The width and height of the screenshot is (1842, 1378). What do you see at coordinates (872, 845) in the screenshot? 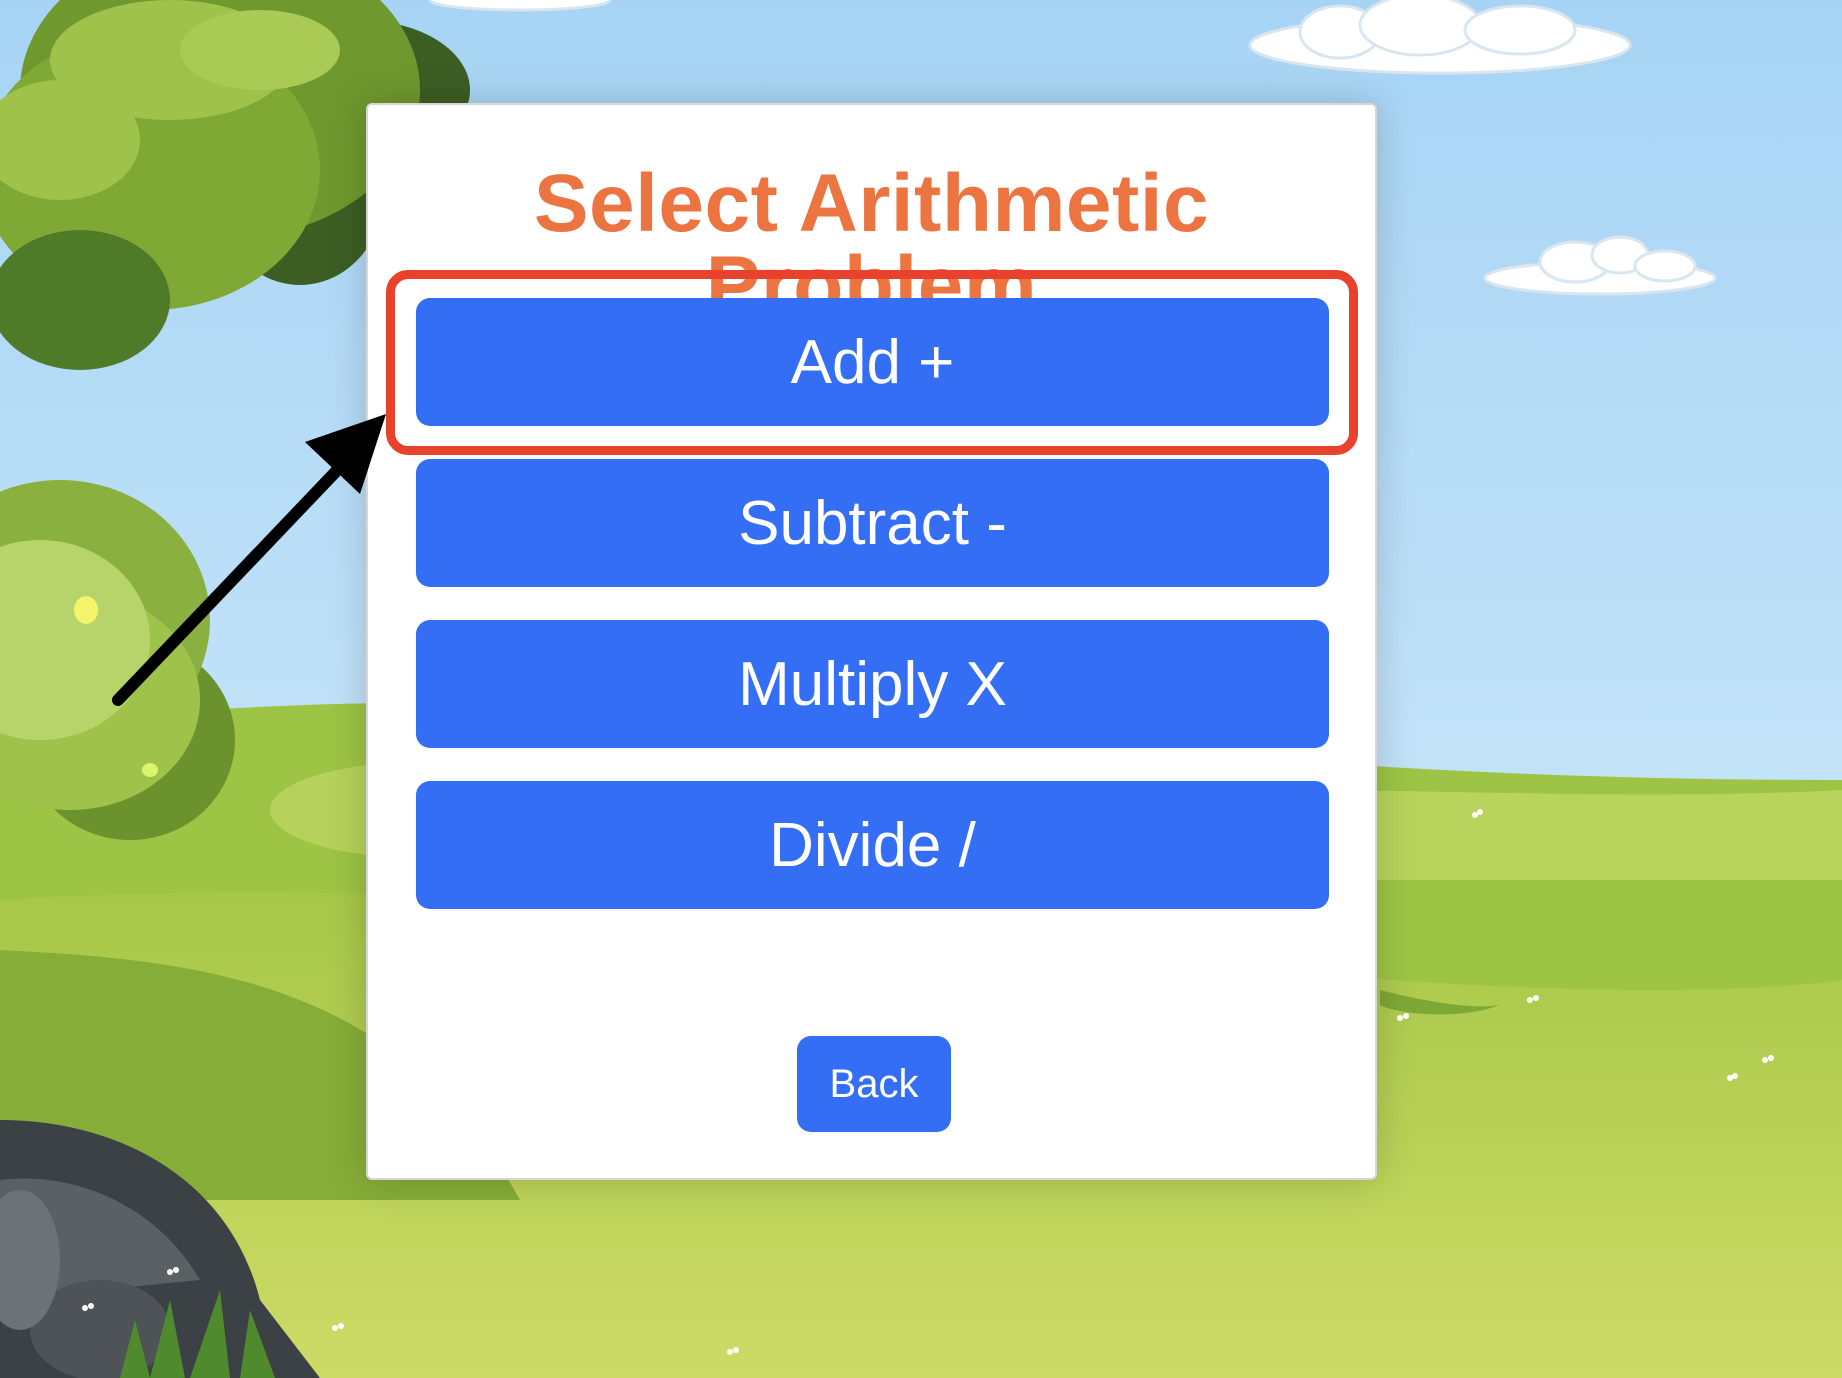
I see `divide-button: Divide /` at bounding box center [872, 845].